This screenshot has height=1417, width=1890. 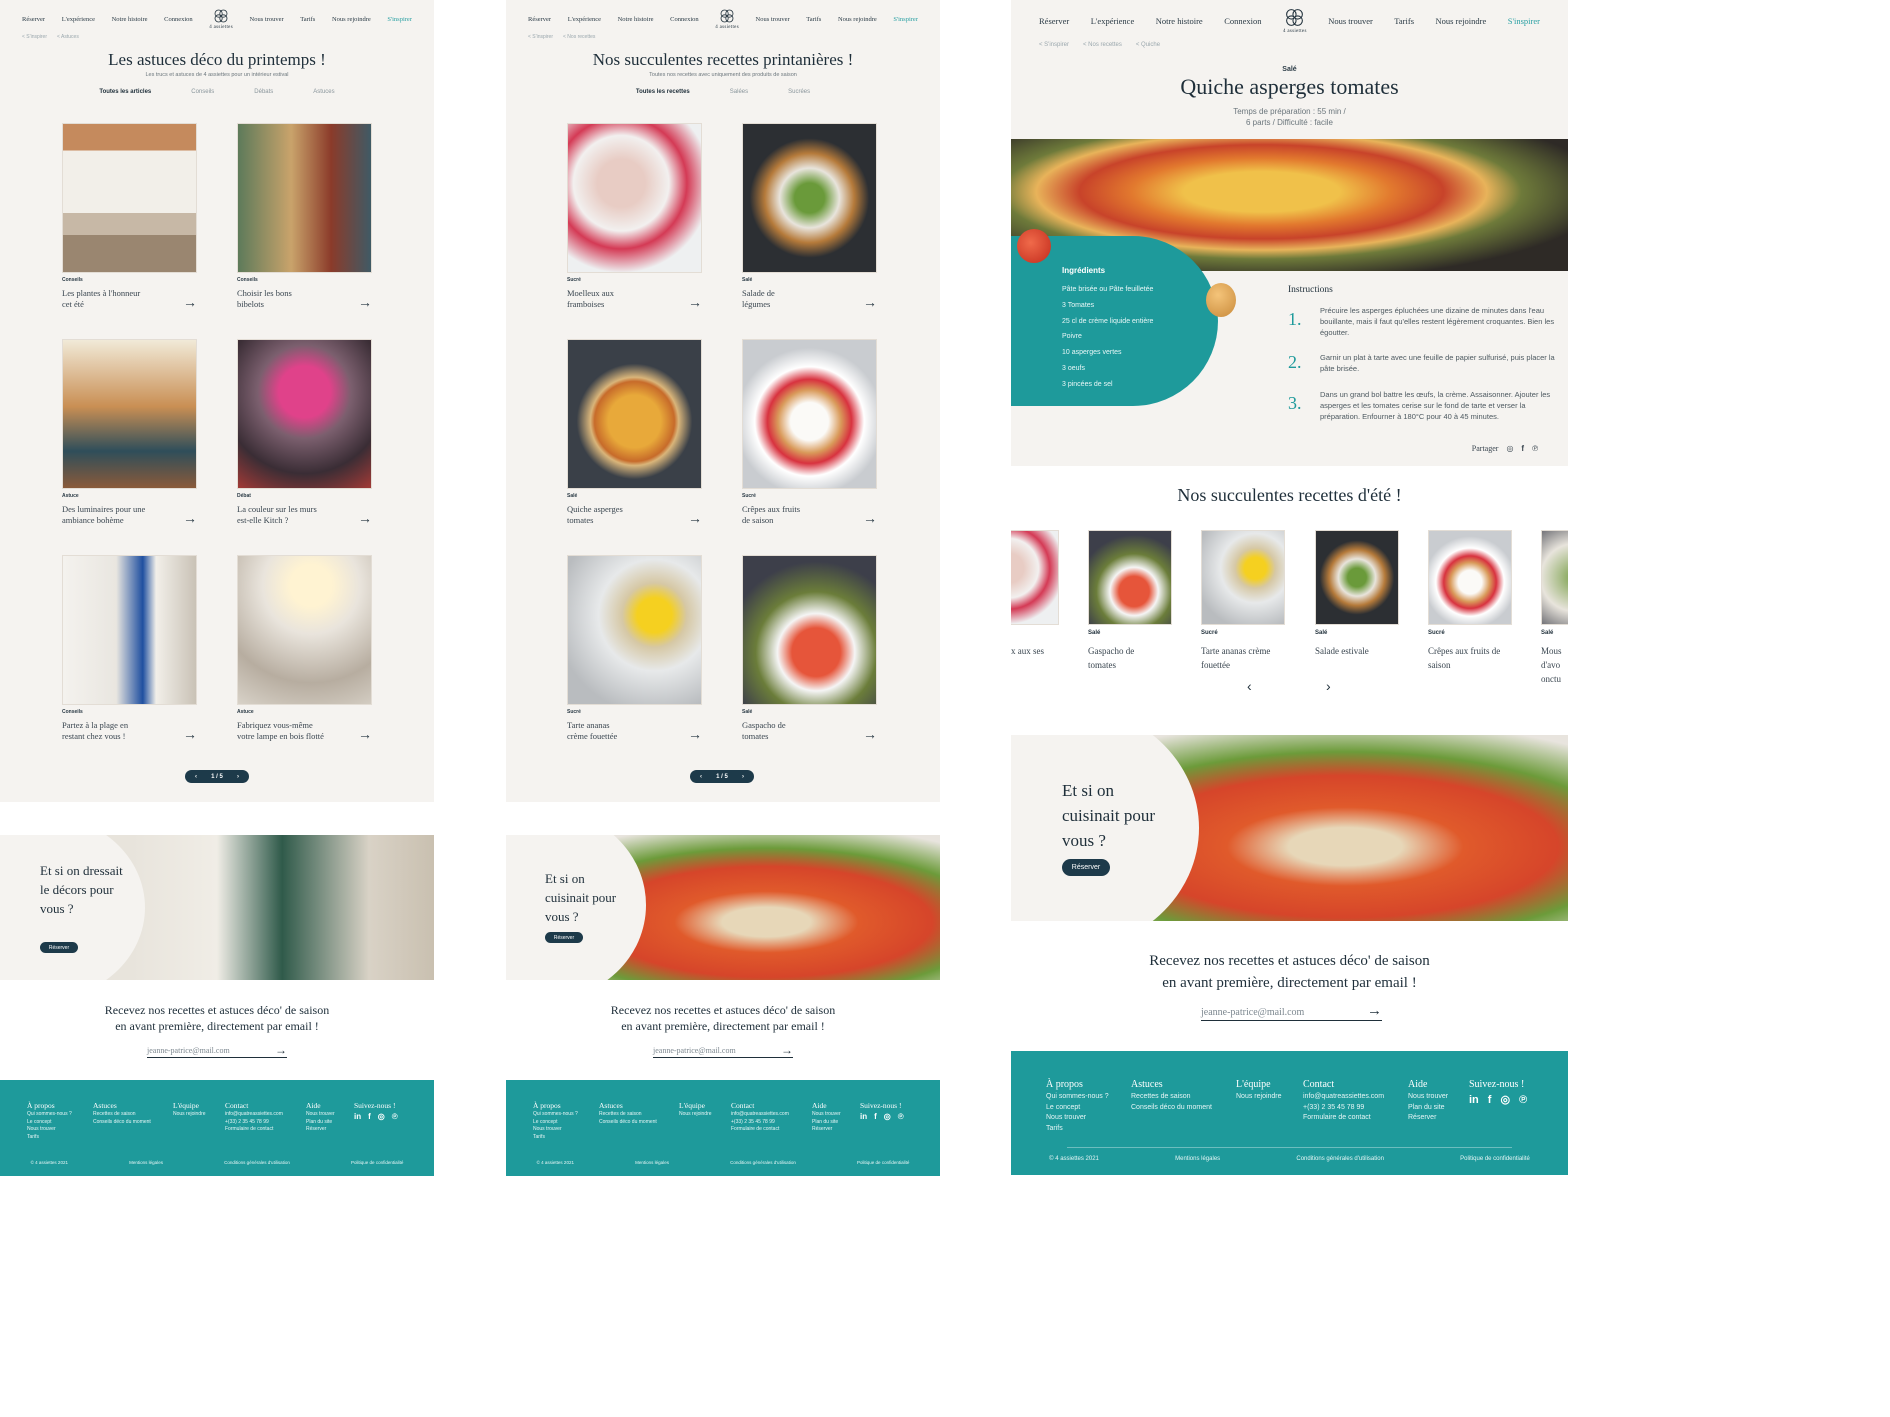 I want to click on tab-salees: Salées, so click(x=739, y=92).